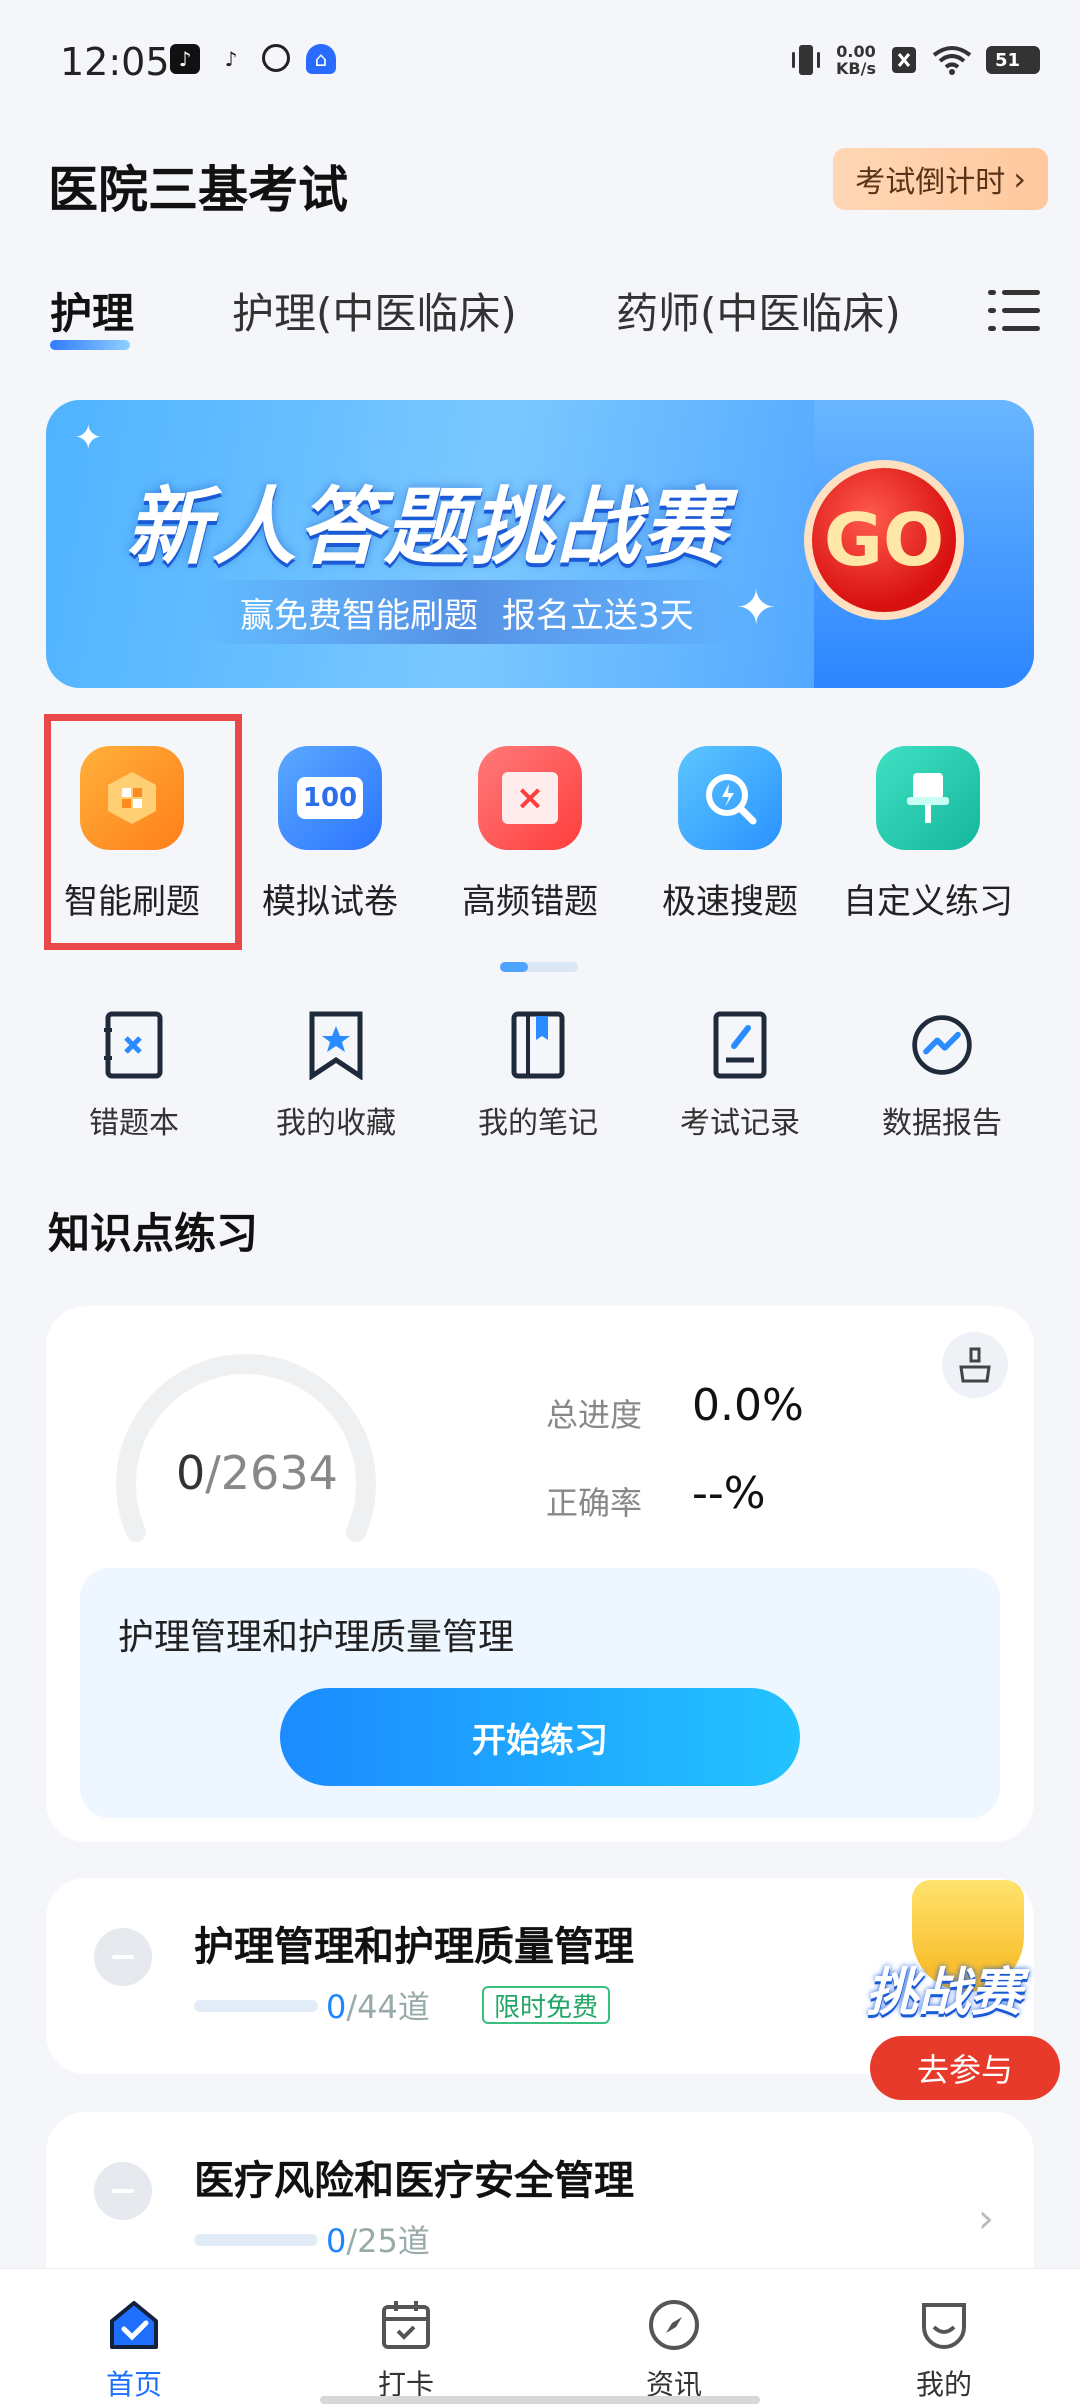 This screenshot has width=1080, height=2408. Describe the element at coordinates (540, 60) in the screenshot. I see `status-bar: 12:05 ♪ ♪ ⌂ 0.00 KB/s 51` at that location.